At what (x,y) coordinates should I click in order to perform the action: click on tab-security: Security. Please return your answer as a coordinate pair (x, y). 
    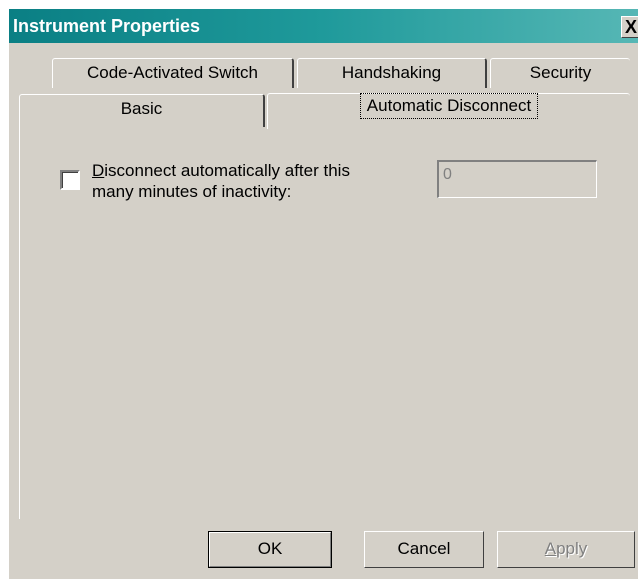
    Looking at the image, I should click on (560, 73).